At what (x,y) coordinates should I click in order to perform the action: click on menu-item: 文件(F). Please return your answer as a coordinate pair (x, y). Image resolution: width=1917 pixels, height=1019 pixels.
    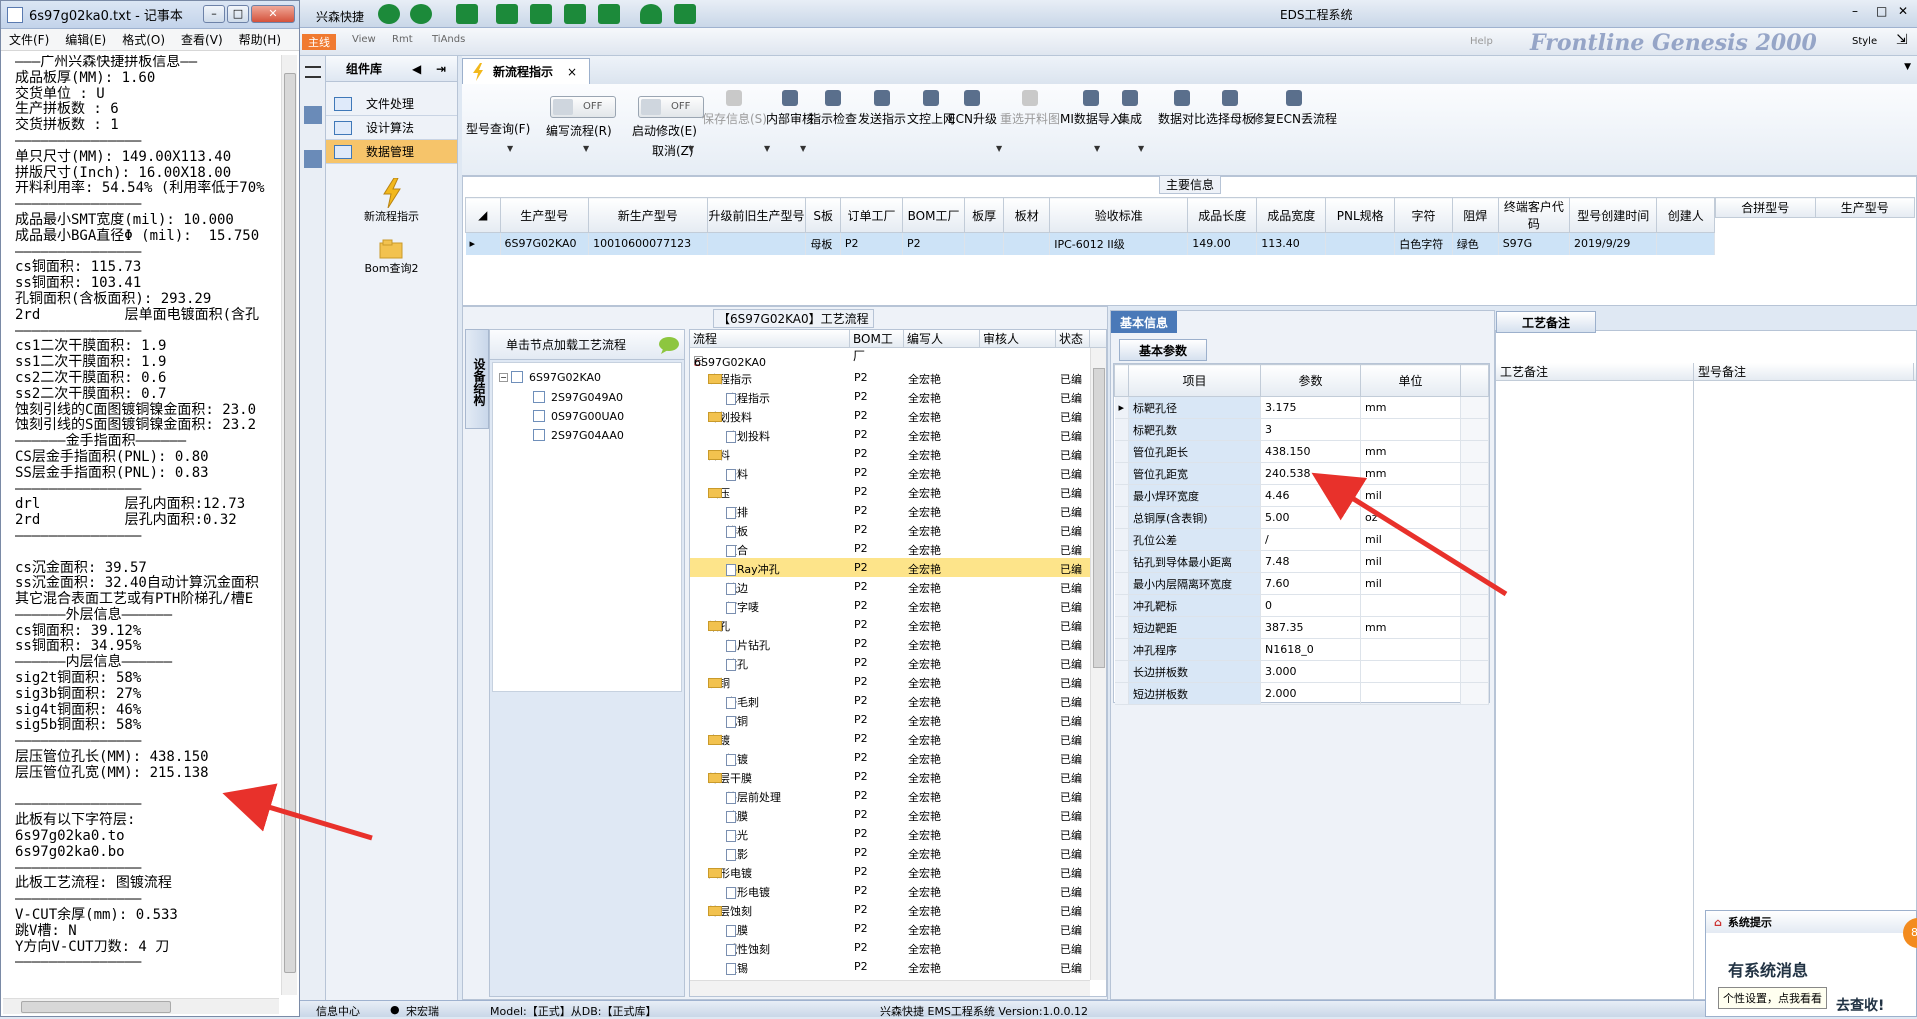
    Looking at the image, I should click on (29, 39).